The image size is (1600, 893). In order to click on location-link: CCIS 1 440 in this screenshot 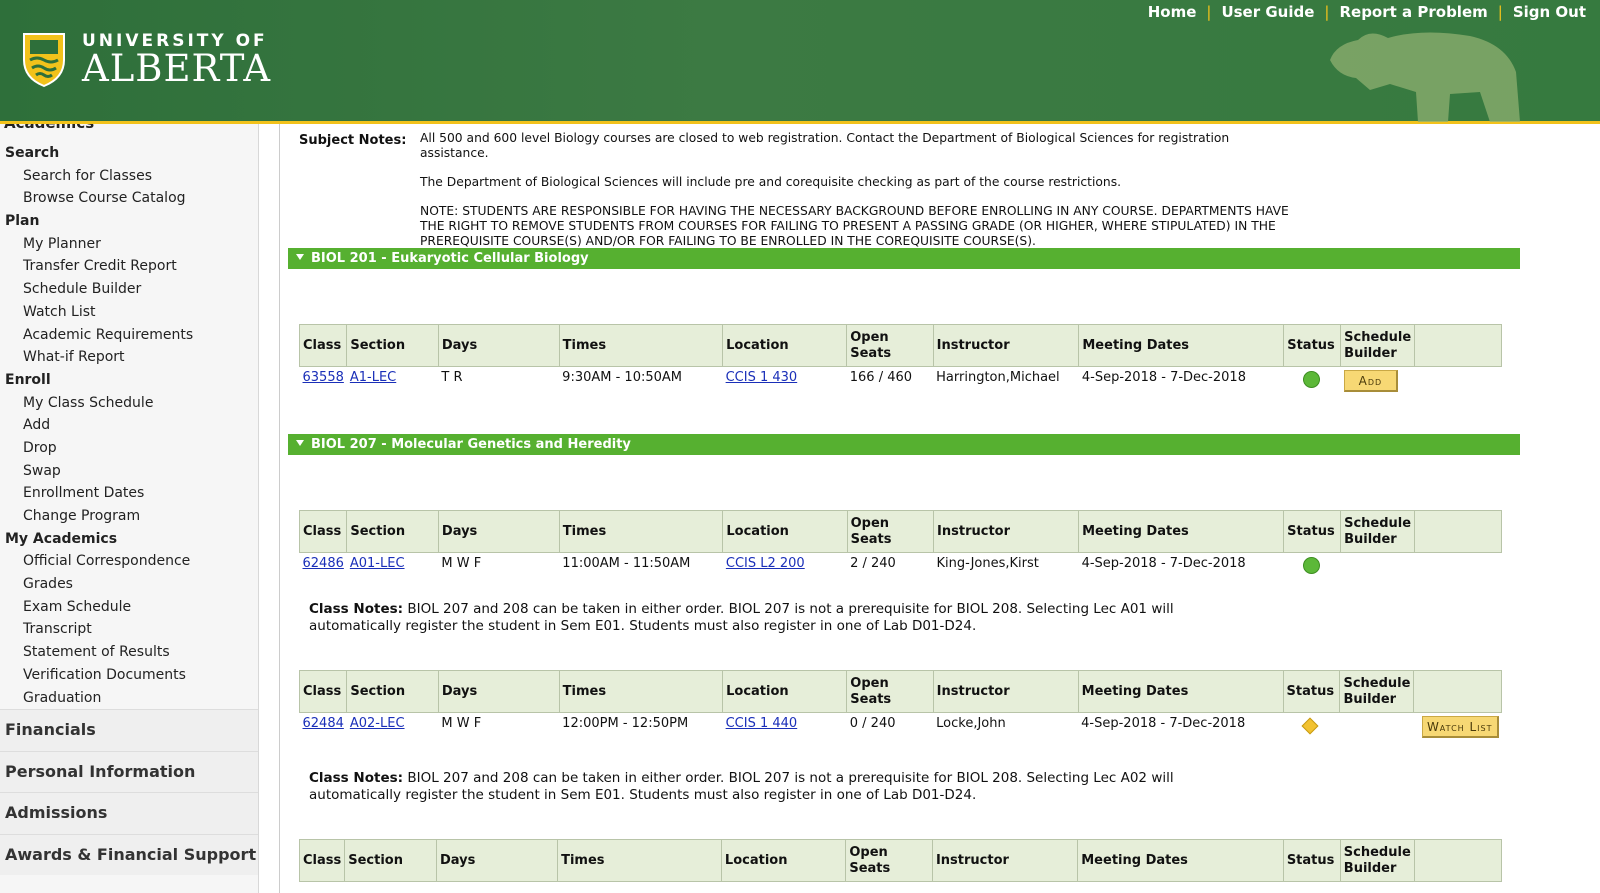, I will do `click(762, 723)`.